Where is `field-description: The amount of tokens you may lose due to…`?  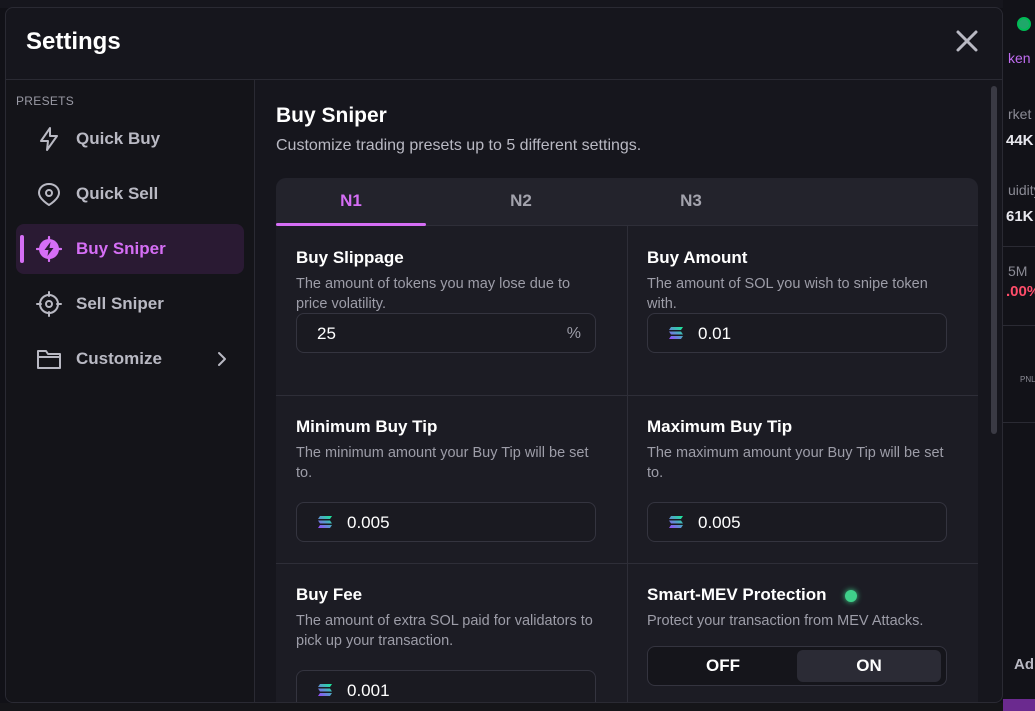 field-description: The amount of tokens you may lose due to… is located at coordinates (433, 294).